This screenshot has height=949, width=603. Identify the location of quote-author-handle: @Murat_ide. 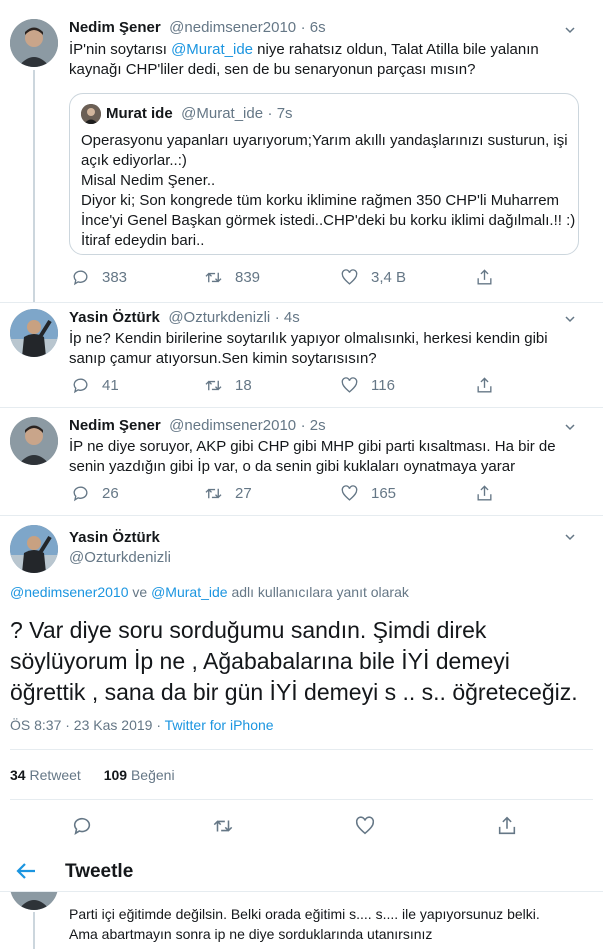
(222, 113).